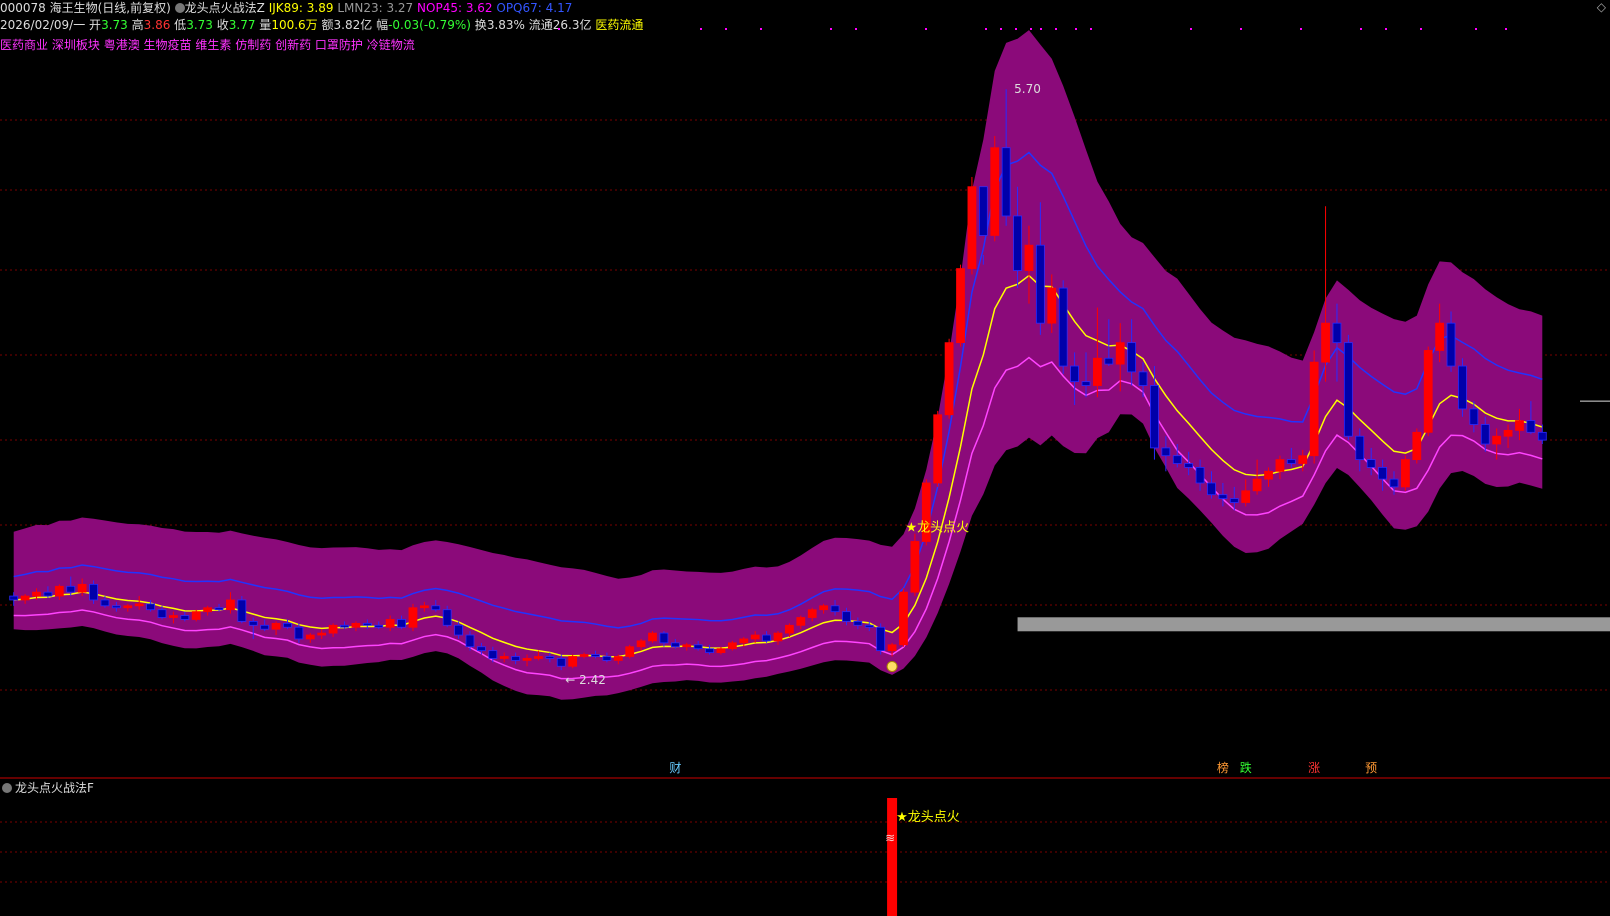  What do you see at coordinates (7, 788) in the screenshot?
I see `gear-icon` at bounding box center [7, 788].